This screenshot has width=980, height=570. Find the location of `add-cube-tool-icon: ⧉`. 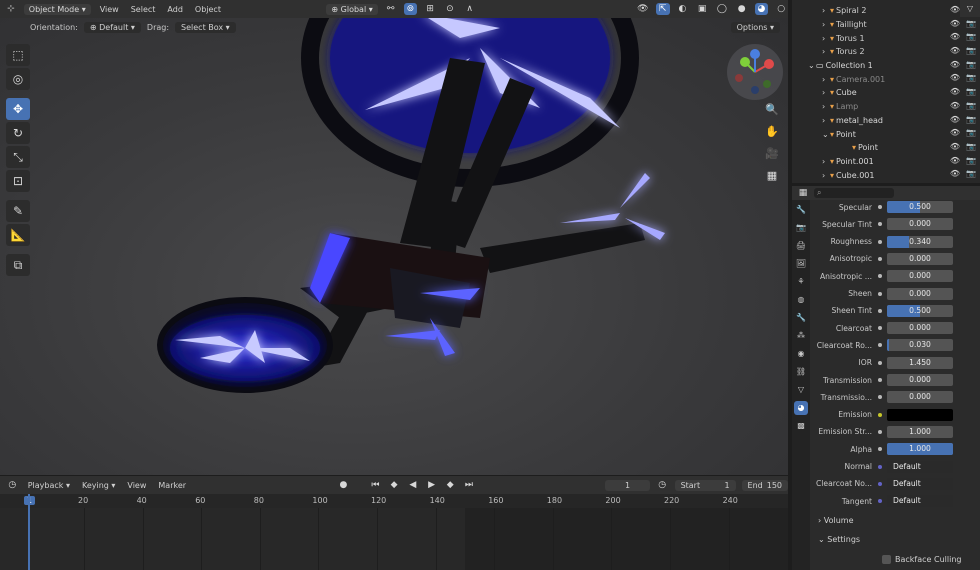

add-cube-tool-icon: ⧉ is located at coordinates (18, 265).